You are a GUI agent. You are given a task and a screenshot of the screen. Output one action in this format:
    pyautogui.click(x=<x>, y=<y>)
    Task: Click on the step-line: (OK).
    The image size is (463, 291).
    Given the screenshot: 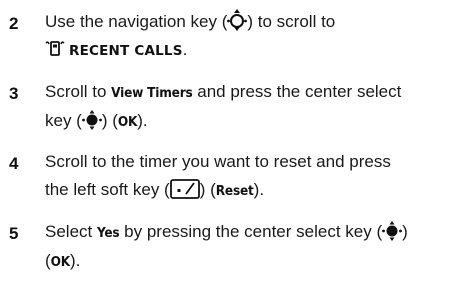 What is the action you would take?
    pyautogui.click(x=252, y=261)
    